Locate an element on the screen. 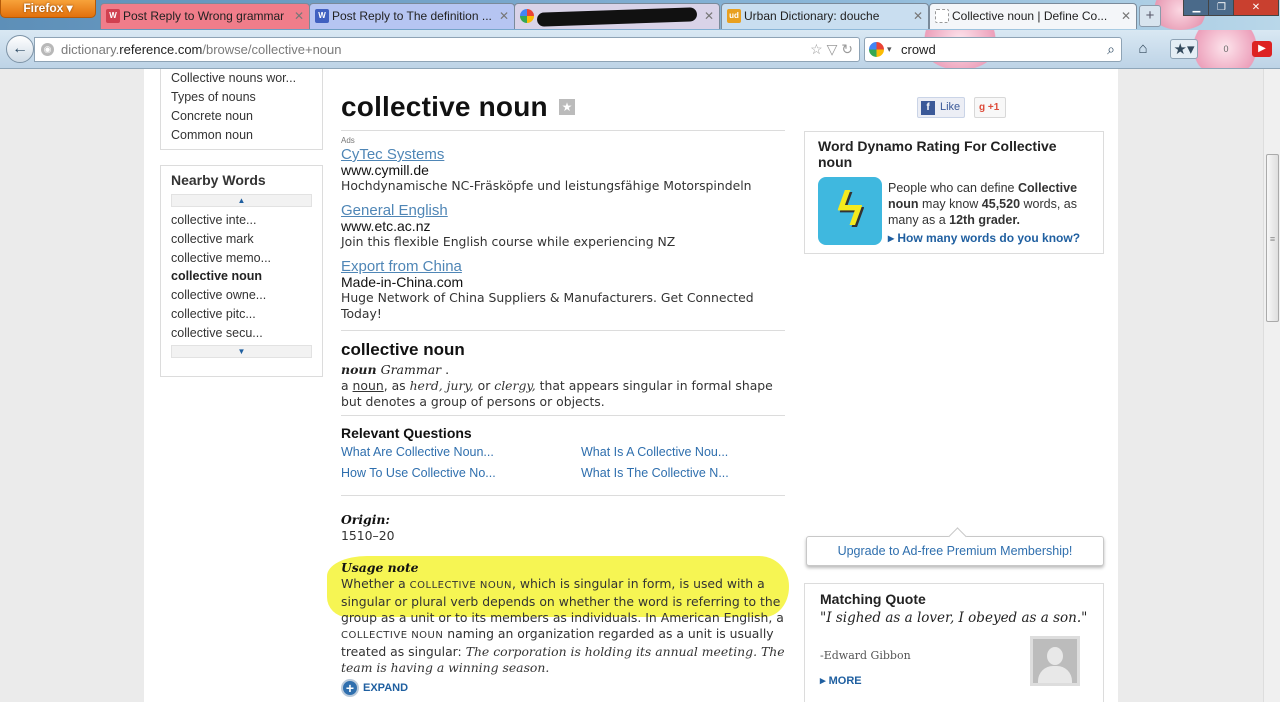 This screenshot has height=702, width=1280. search-input: crowd is located at coordinates (918, 49).